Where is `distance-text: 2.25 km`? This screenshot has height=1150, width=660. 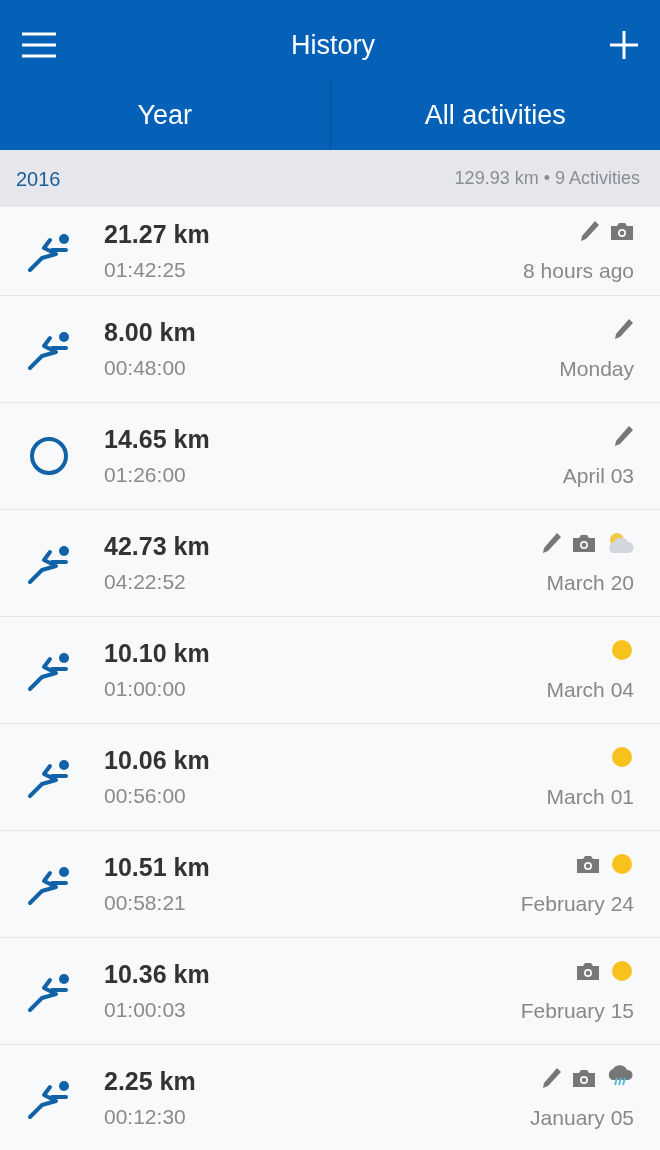
distance-text: 2.25 km is located at coordinates (150, 1081).